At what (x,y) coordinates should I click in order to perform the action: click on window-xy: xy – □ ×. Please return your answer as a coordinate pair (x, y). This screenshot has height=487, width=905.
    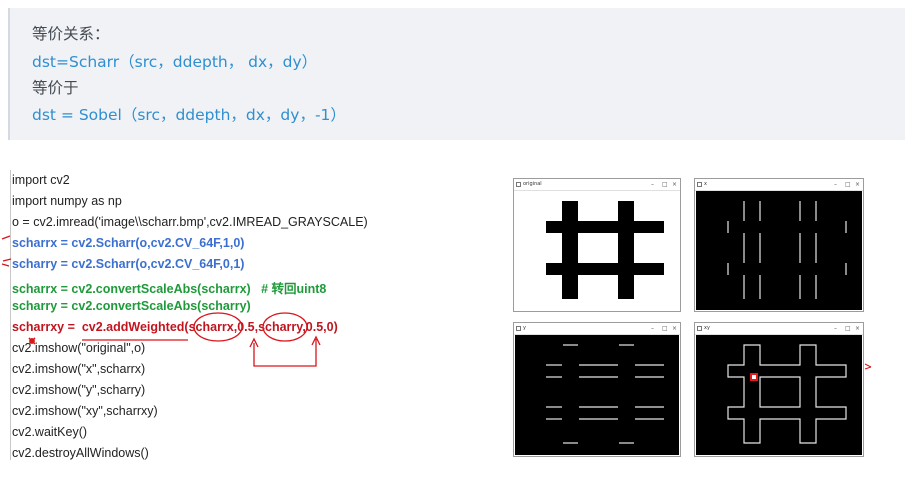
    Looking at the image, I should click on (779, 389).